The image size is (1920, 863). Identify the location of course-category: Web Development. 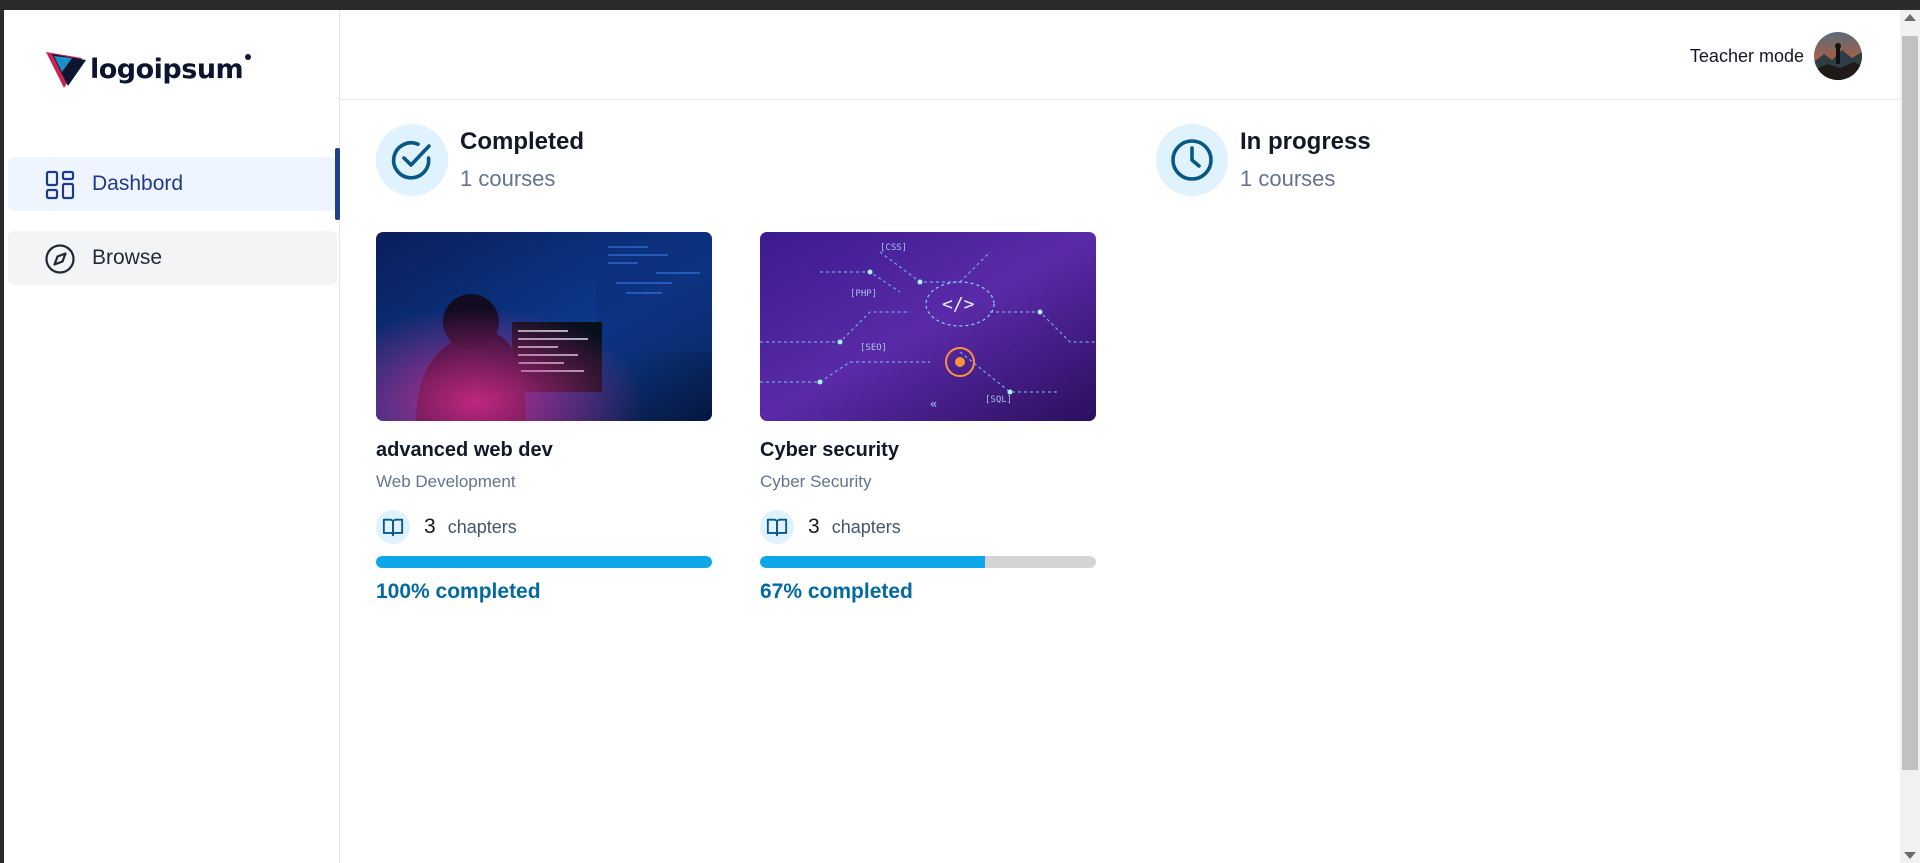
(446, 481).